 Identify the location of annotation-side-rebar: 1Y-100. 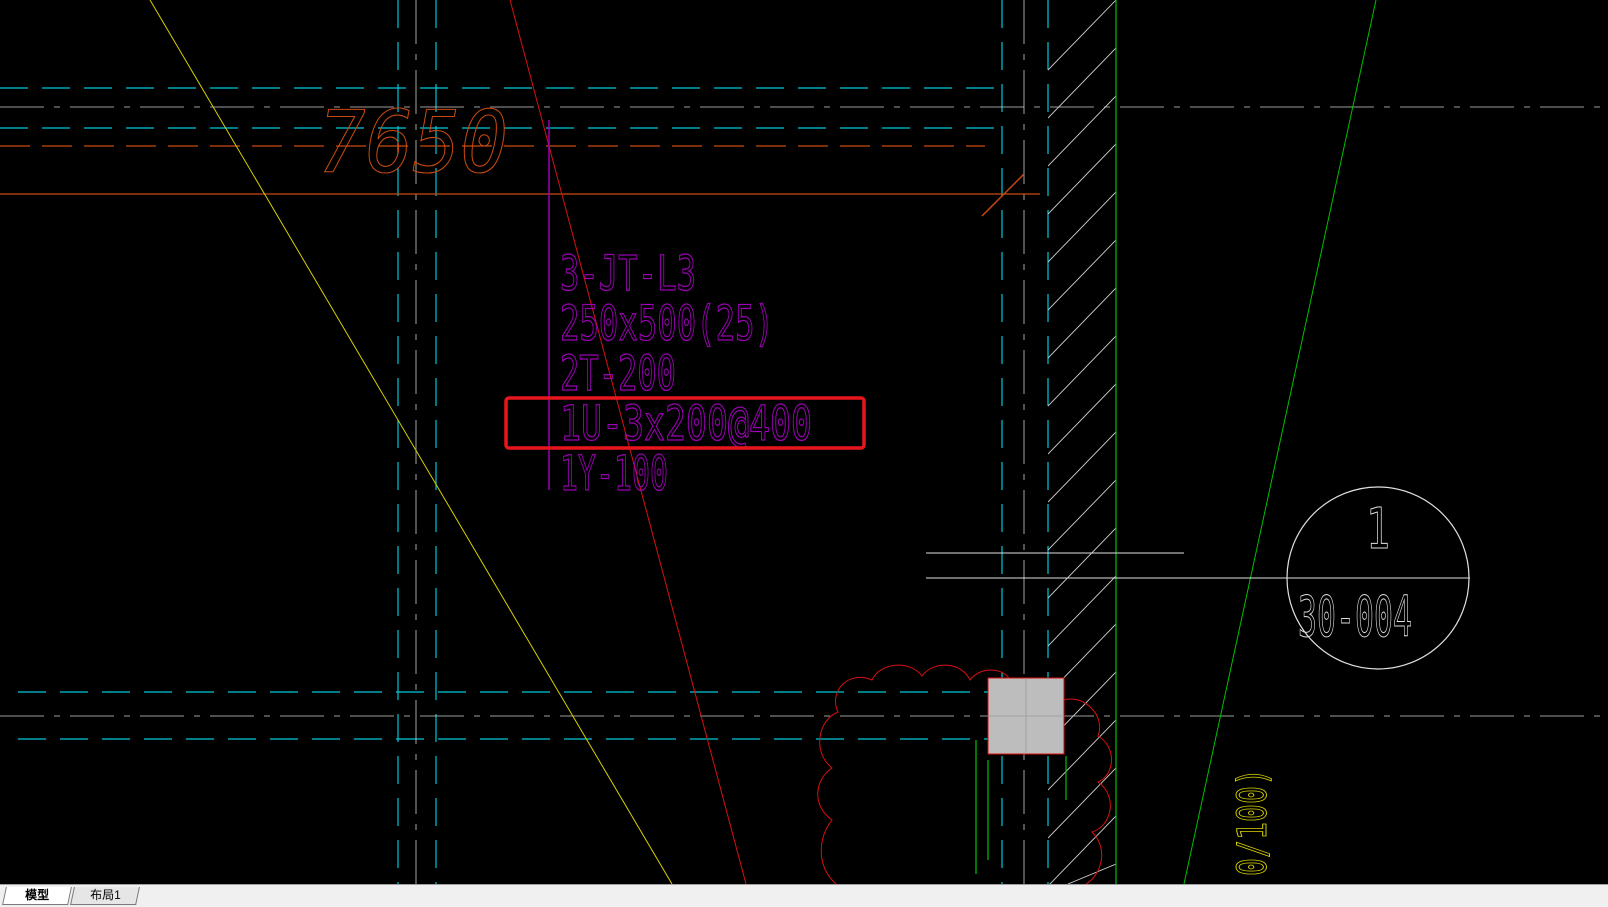
(614, 474).